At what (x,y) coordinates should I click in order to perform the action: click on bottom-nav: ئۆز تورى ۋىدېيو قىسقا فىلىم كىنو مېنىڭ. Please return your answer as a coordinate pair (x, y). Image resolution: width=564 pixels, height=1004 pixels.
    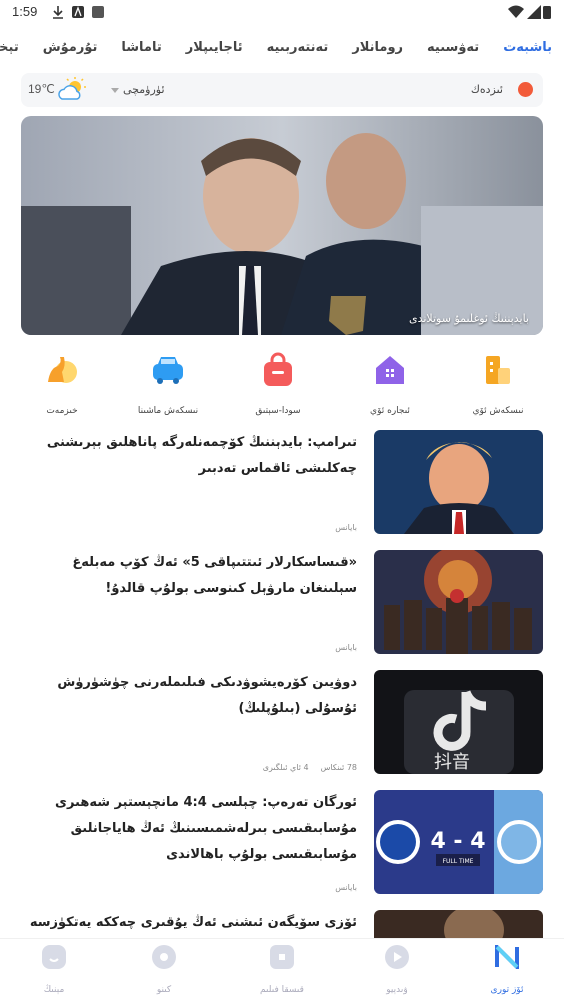
    Looking at the image, I should click on (282, 971).